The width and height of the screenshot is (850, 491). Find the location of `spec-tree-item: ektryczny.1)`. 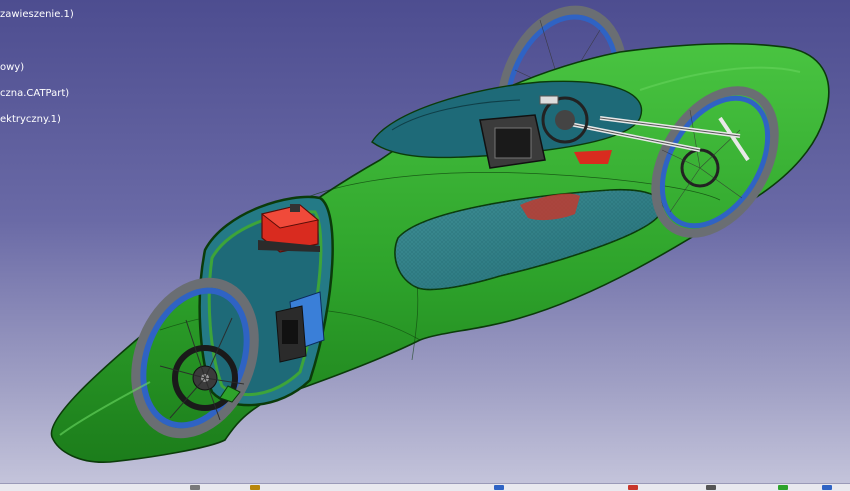

spec-tree-item: ektryczny.1) is located at coordinates (30, 120).